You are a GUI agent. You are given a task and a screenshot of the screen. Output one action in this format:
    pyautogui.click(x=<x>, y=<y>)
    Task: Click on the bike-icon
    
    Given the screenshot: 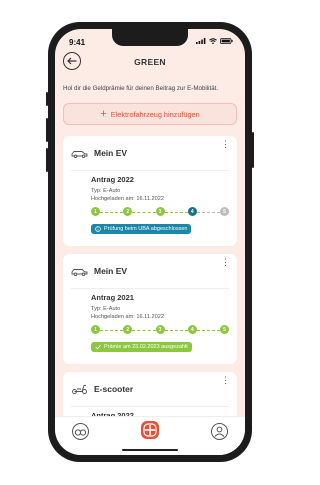 What is the action you would take?
    pyautogui.click(x=80, y=431)
    